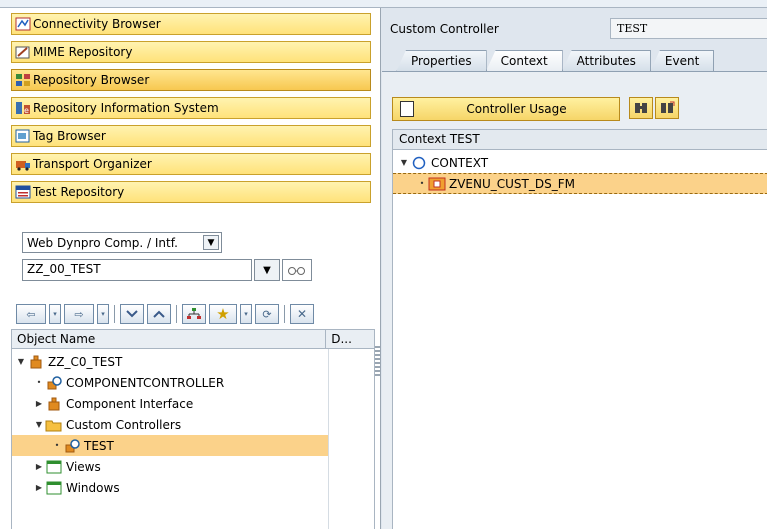 This screenshot has width=767, height=529. Describe the element at coordinates (23, 80) in the screenshot. I see `repository-icon` at that location.